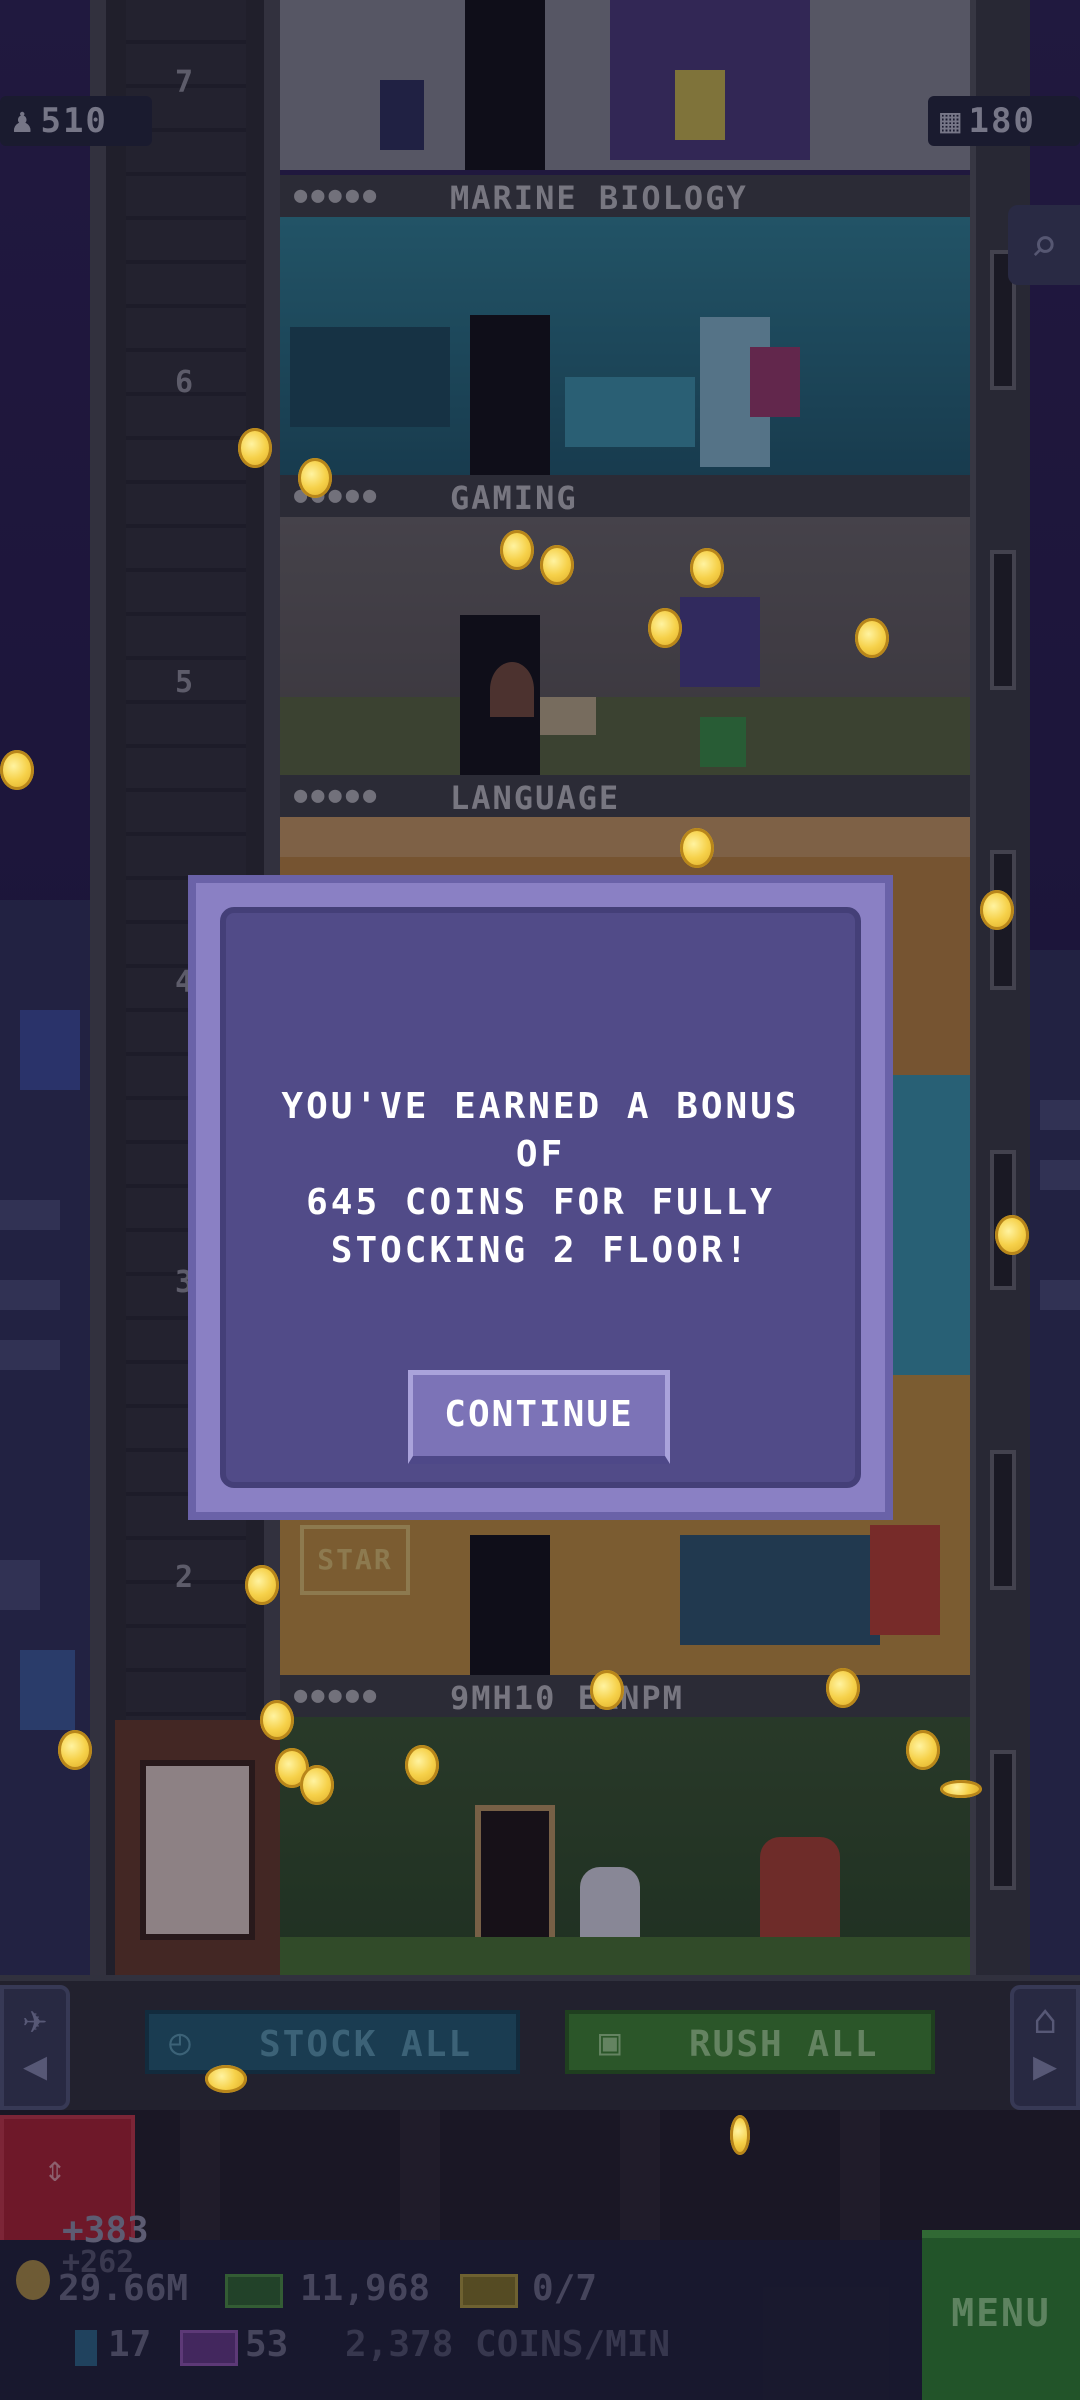 The height and width of the screenshot is (2400, 1080). Describe the element at coordinates (540, 1250) in the screenshot. I see `bonus-message-line-3: STOCKING 2 FLOOR!` at that location.